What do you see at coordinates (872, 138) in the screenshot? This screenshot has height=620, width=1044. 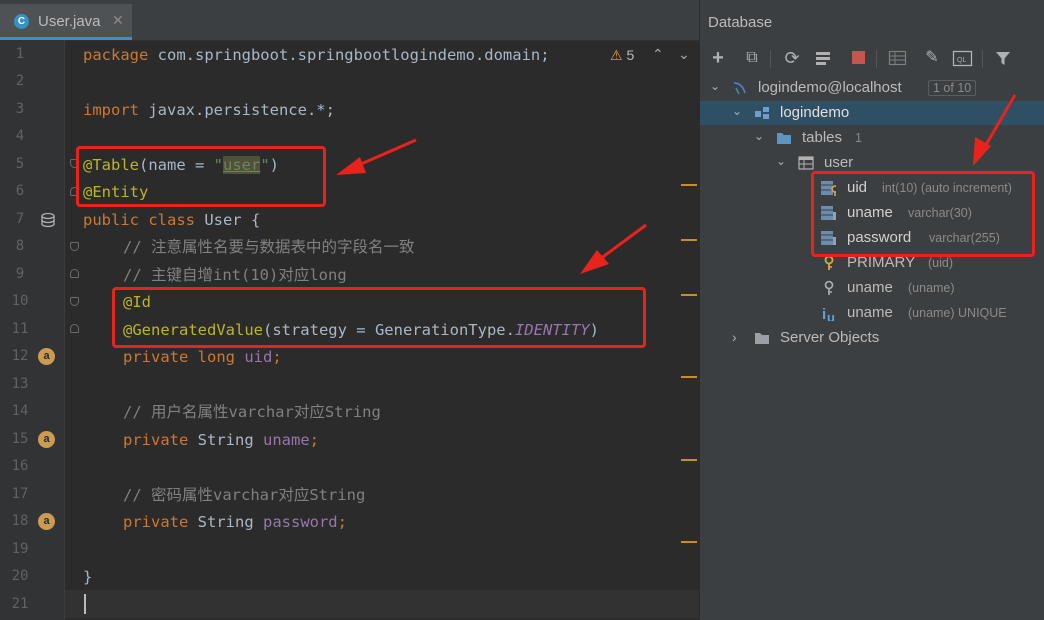 I see `tree-item-tables-folder: ⌄ tables 1` at bounding box center [872, 138].